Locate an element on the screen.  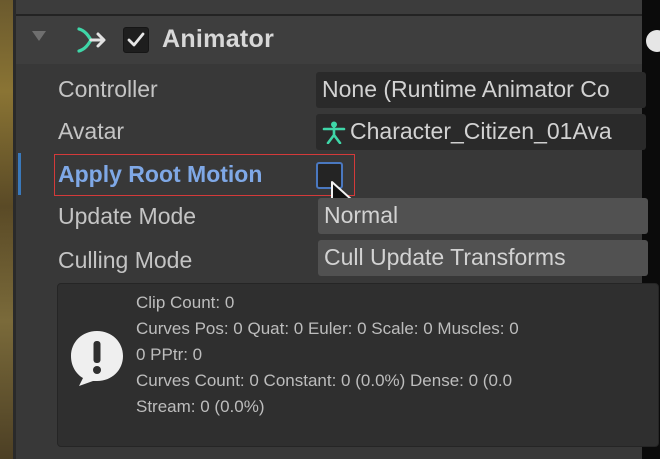
avatar-field: Character_Citizen_01Ava is located at coordinates (481, 132).